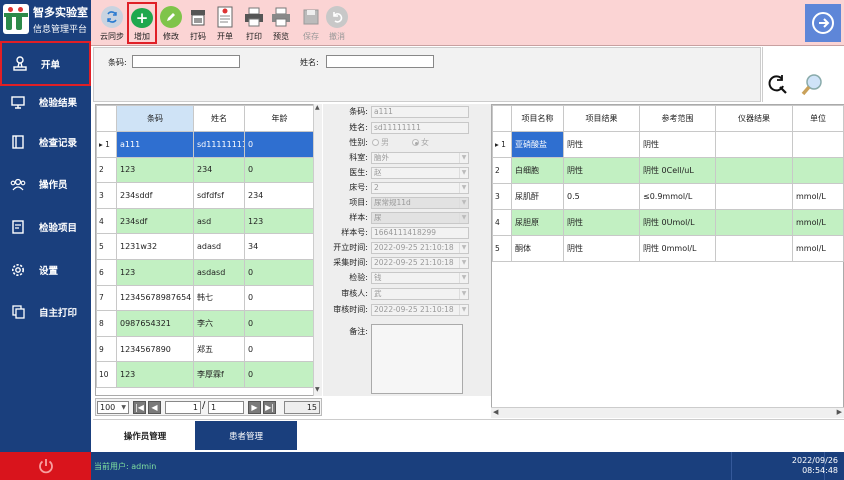 This screenshot has height=480, width=844. I want to click on form-barcode-field: a111, so click(420, 112).